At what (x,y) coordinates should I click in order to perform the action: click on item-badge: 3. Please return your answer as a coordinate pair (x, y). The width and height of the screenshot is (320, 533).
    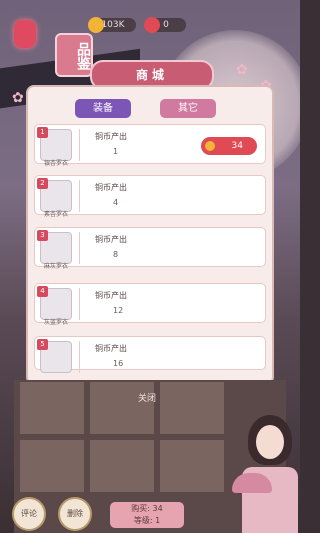
    Looking at the image, I should click on (42, 235).